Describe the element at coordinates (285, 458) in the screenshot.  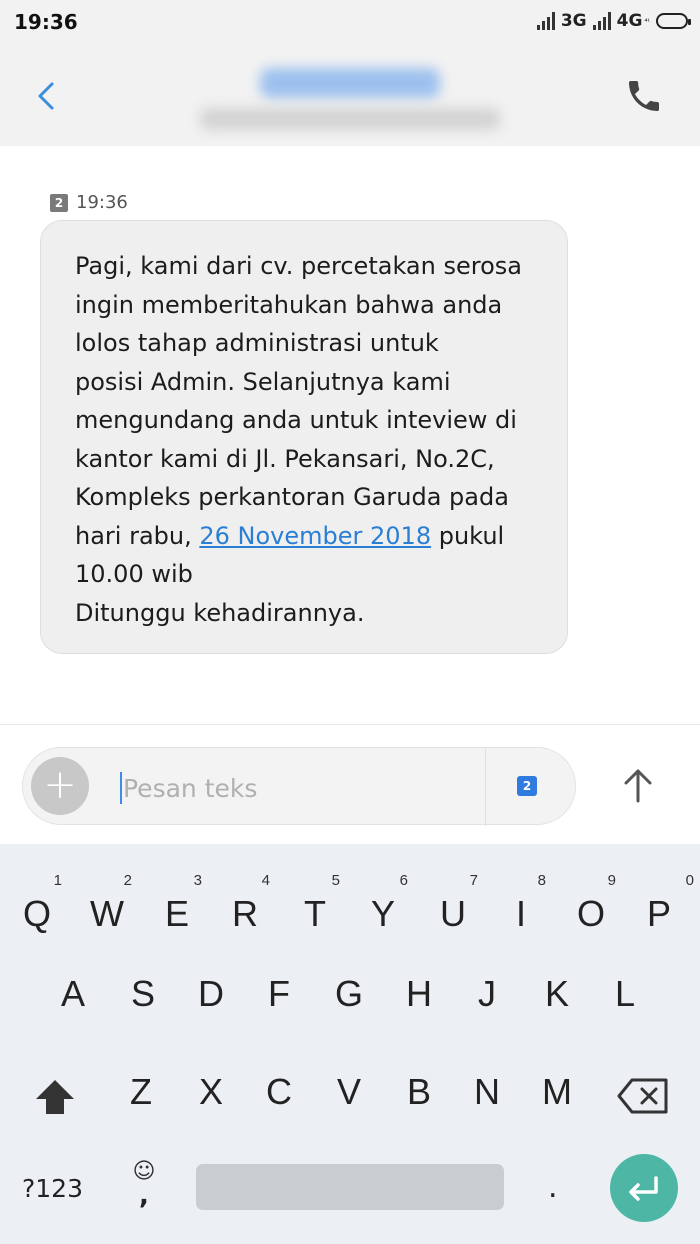
I see `message-line: kantor kami di Jl. Pekansari, No.2C,` at that location.